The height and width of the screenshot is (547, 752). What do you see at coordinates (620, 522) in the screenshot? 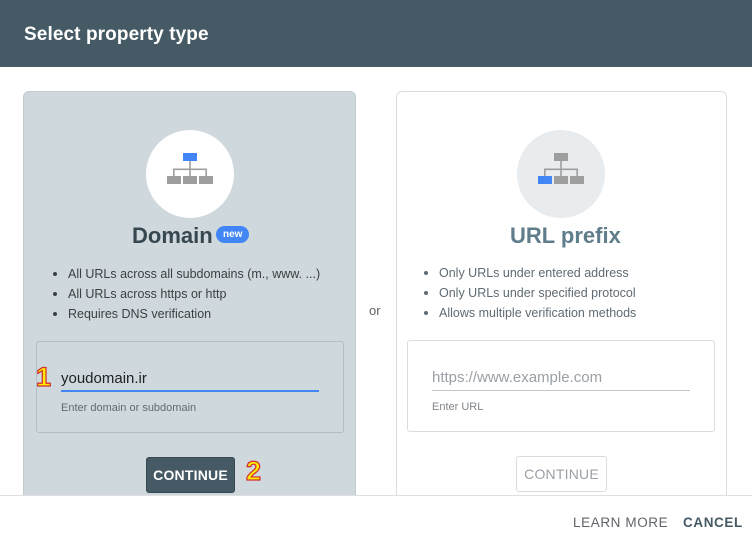
I see `learn-more-button: LEARN MORE` at bounding box center [620, 522].